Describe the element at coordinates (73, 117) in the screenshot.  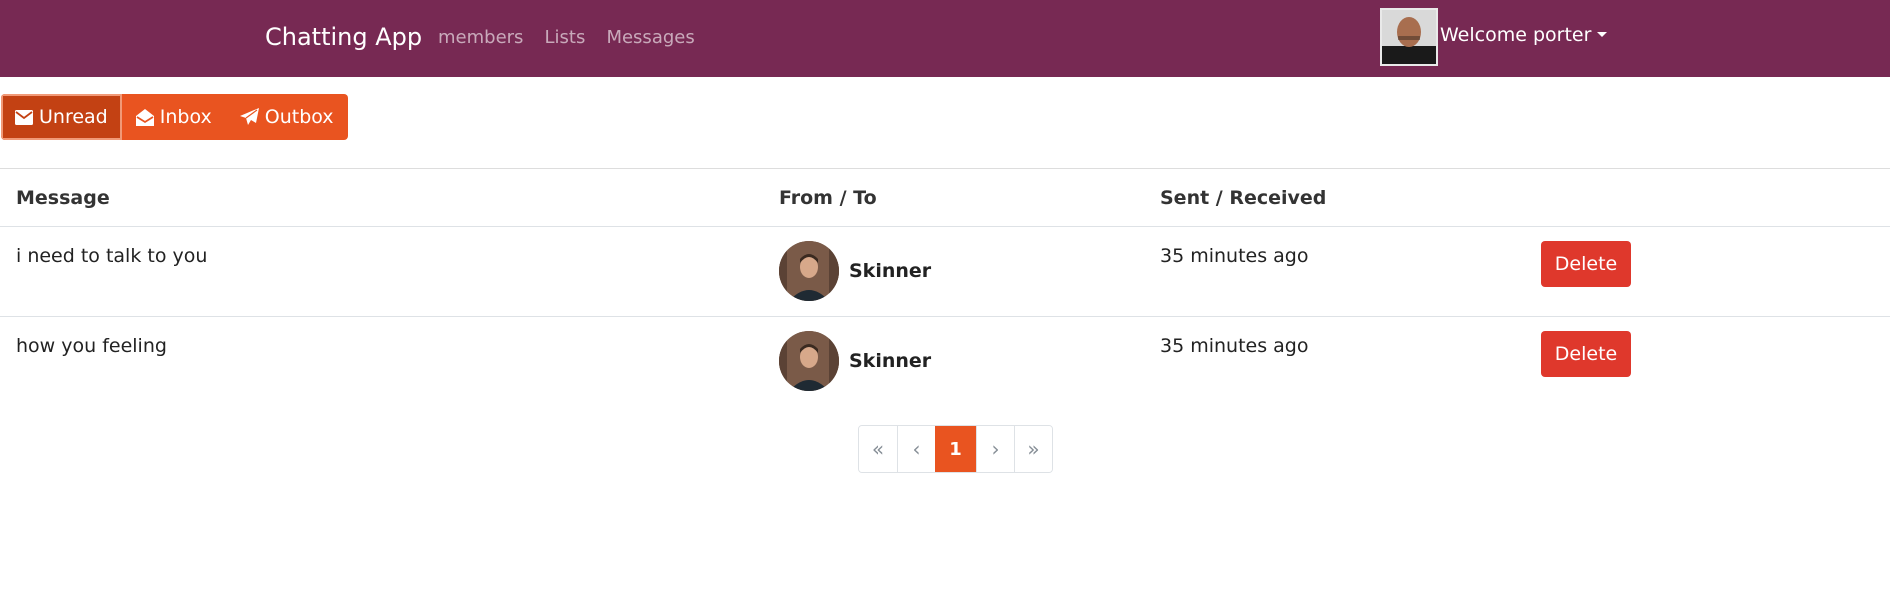
I see `tab-unread-label: Unread` at that location.